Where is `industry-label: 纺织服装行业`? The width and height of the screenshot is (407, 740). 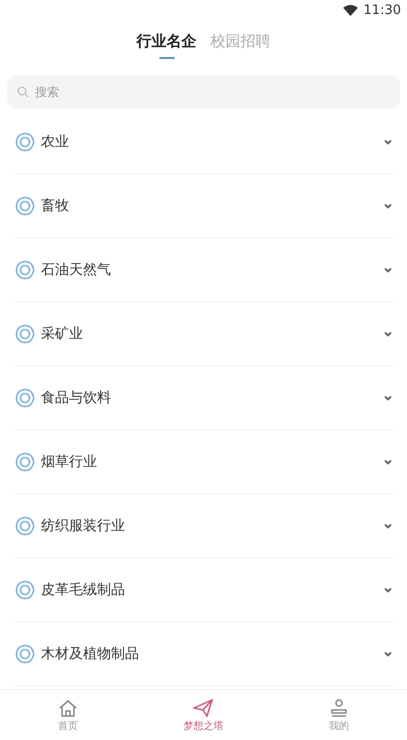
industry-label: 纺织服装行业 is located at coordinates (83, 525).